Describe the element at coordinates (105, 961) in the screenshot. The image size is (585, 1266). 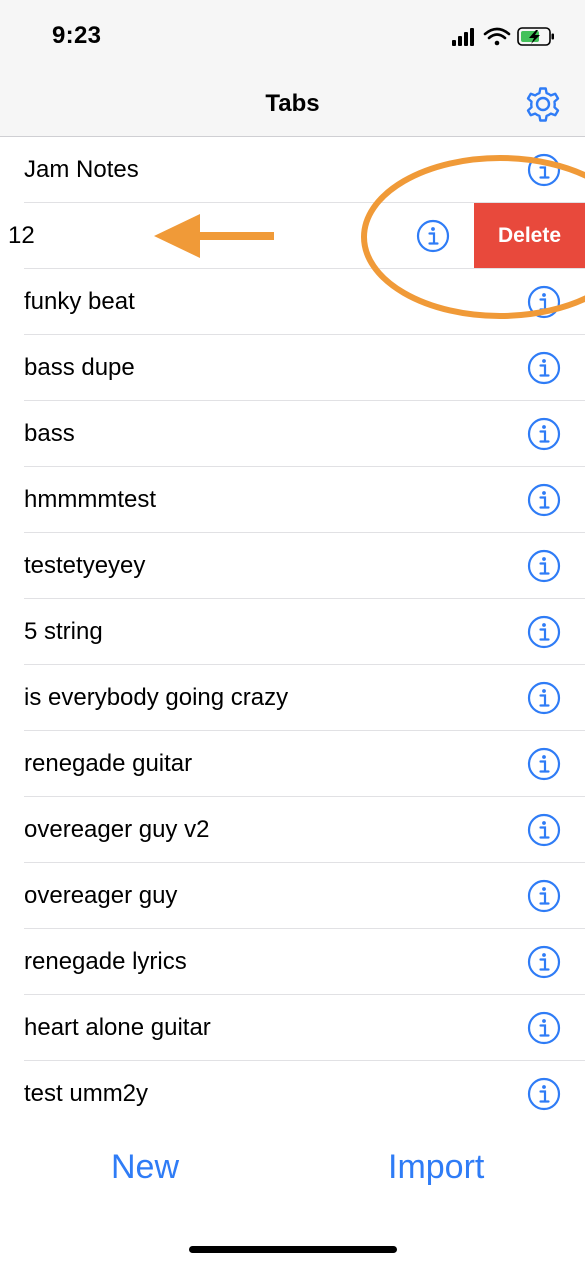
I see `list-item-title: renegade lyrics` at that location.